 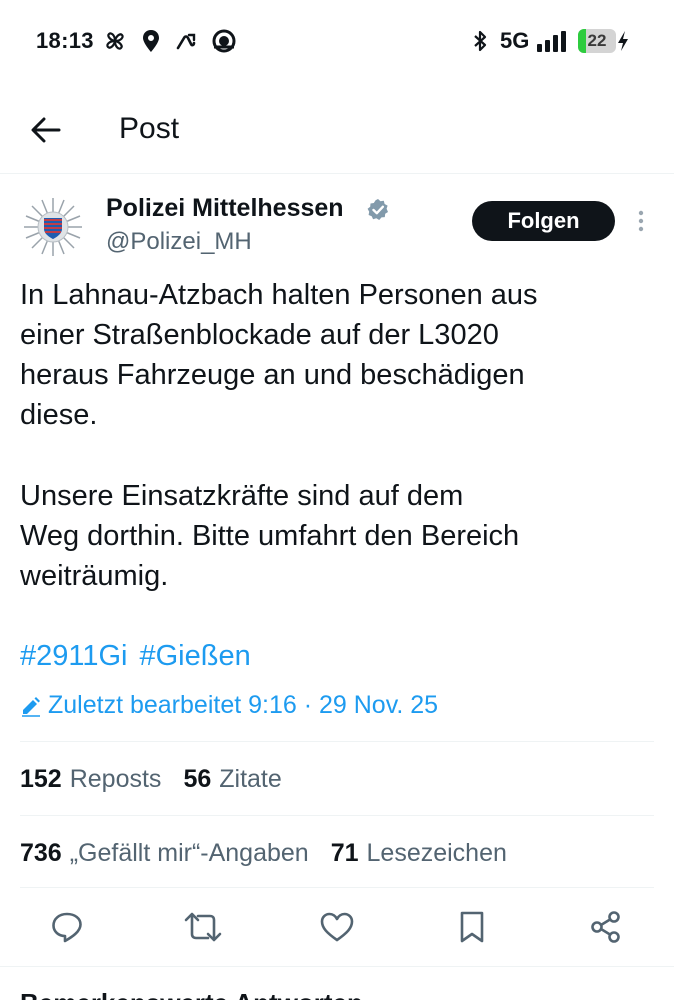 What do you see at coordinates (149, 128) in the screenshot?
I see `page-title: Post` at bounding box center [149, 128].